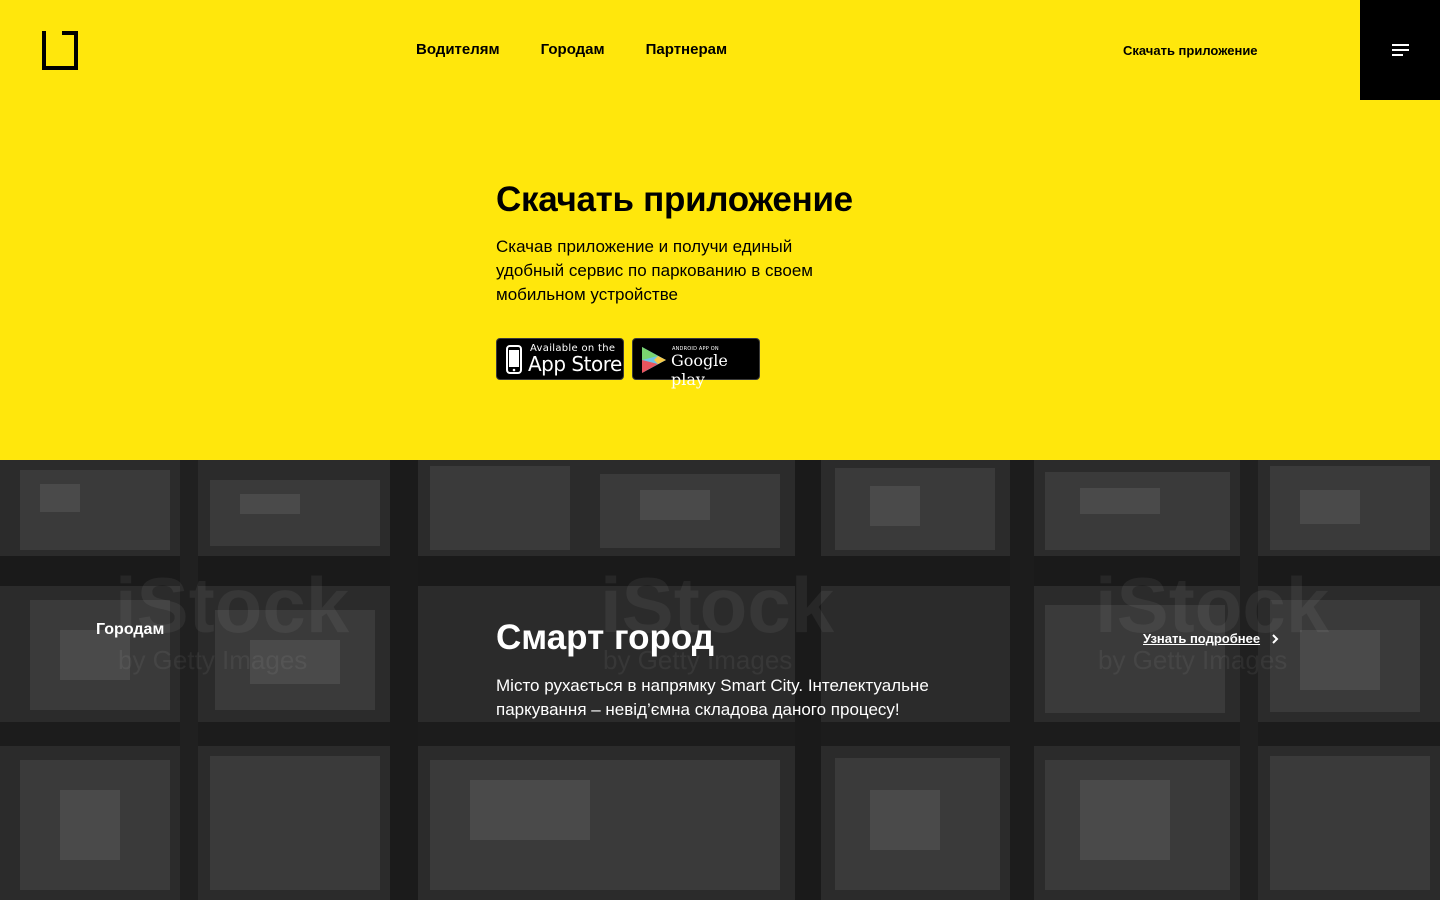 This screenshot has height=900, width=1440. What do you see at coordinates (1275, 639) in the screenshot?
I see `chevron-right-icon` at bounding box center [1275, 639].